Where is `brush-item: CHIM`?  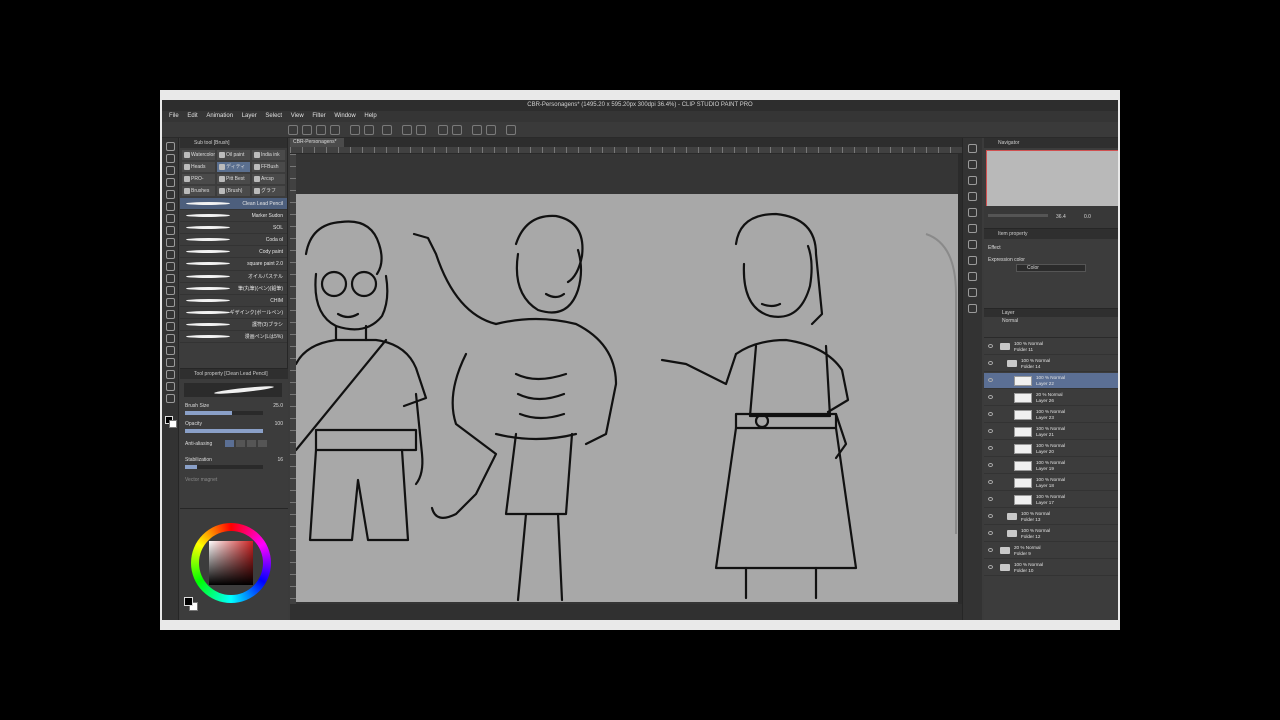
brush-item: CHIM is located at coordinates (233, 301).